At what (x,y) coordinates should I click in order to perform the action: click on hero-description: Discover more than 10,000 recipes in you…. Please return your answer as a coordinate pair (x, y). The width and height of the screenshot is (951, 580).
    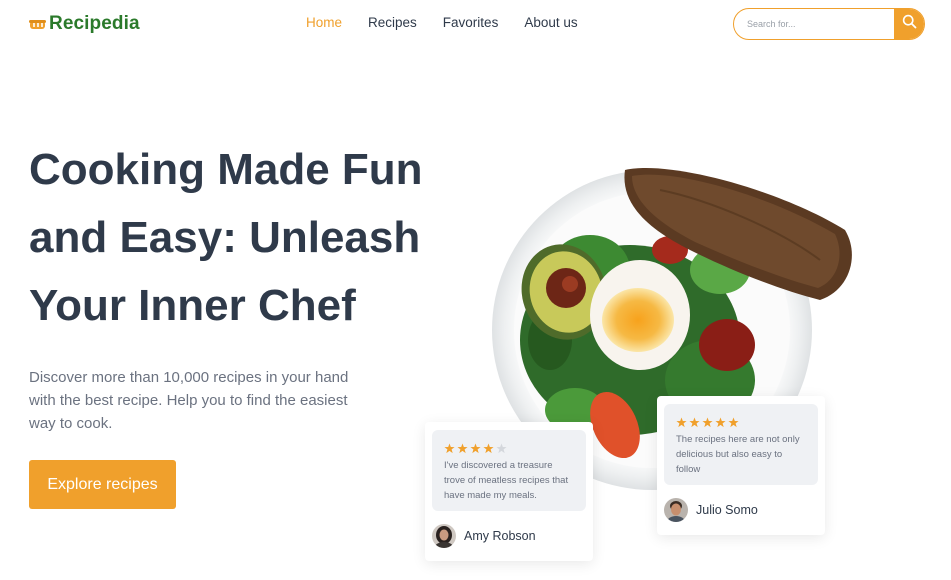
    Looking at the image, I should click on (189, 400).